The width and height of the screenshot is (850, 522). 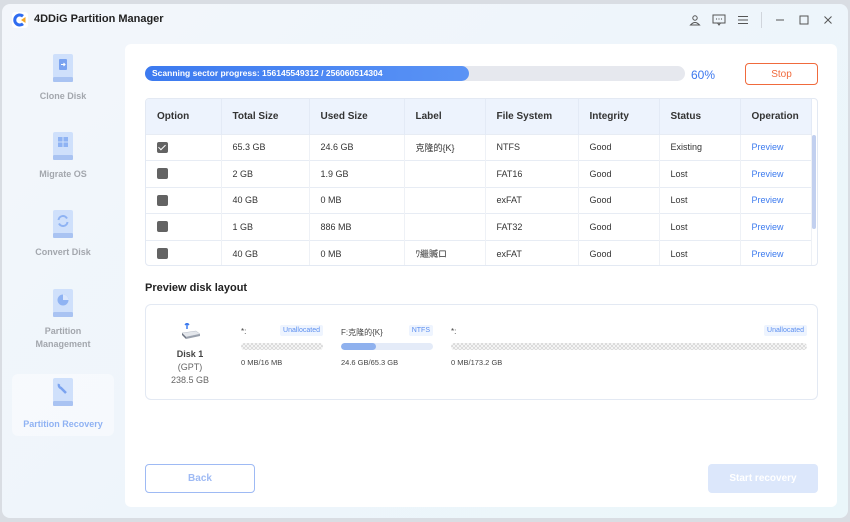 I want to click on disk-icon, so click(x=191, y=330).